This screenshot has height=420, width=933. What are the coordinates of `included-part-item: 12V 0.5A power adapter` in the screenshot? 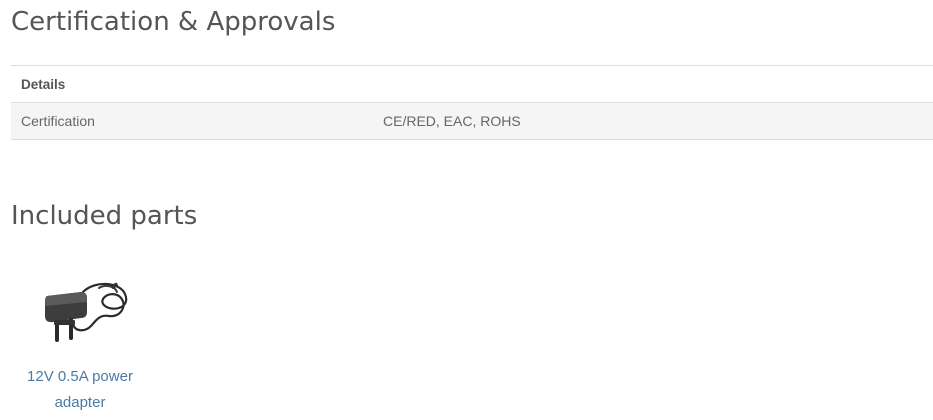 It's located at (80, 344).